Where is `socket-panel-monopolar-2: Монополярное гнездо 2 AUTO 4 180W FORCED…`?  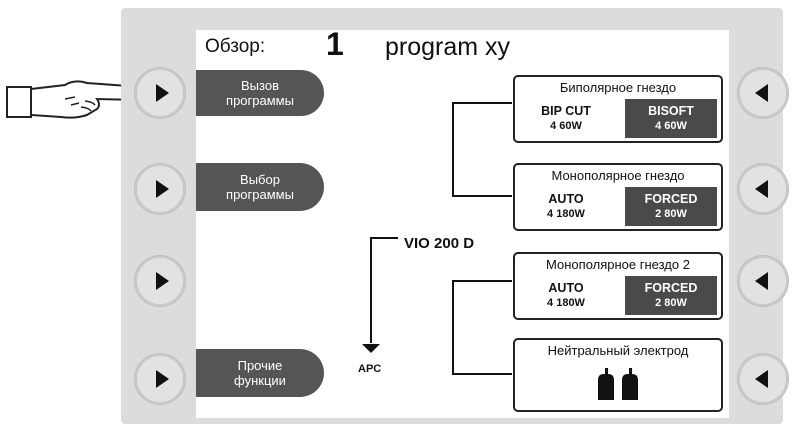
socket-panel-monopolar-2: Монополярное гнездо 2 AUTO 4 180W FORCED… is located at coordinates (618, 286).